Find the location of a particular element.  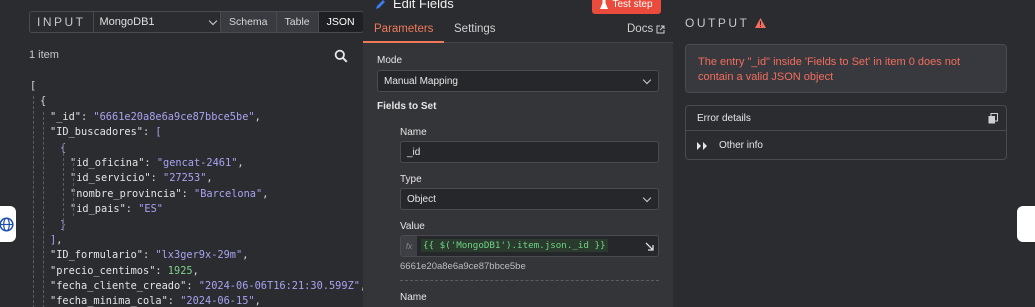

json-line: "id_oficina": "gencat-2461", is located at coordinates (198, 163).